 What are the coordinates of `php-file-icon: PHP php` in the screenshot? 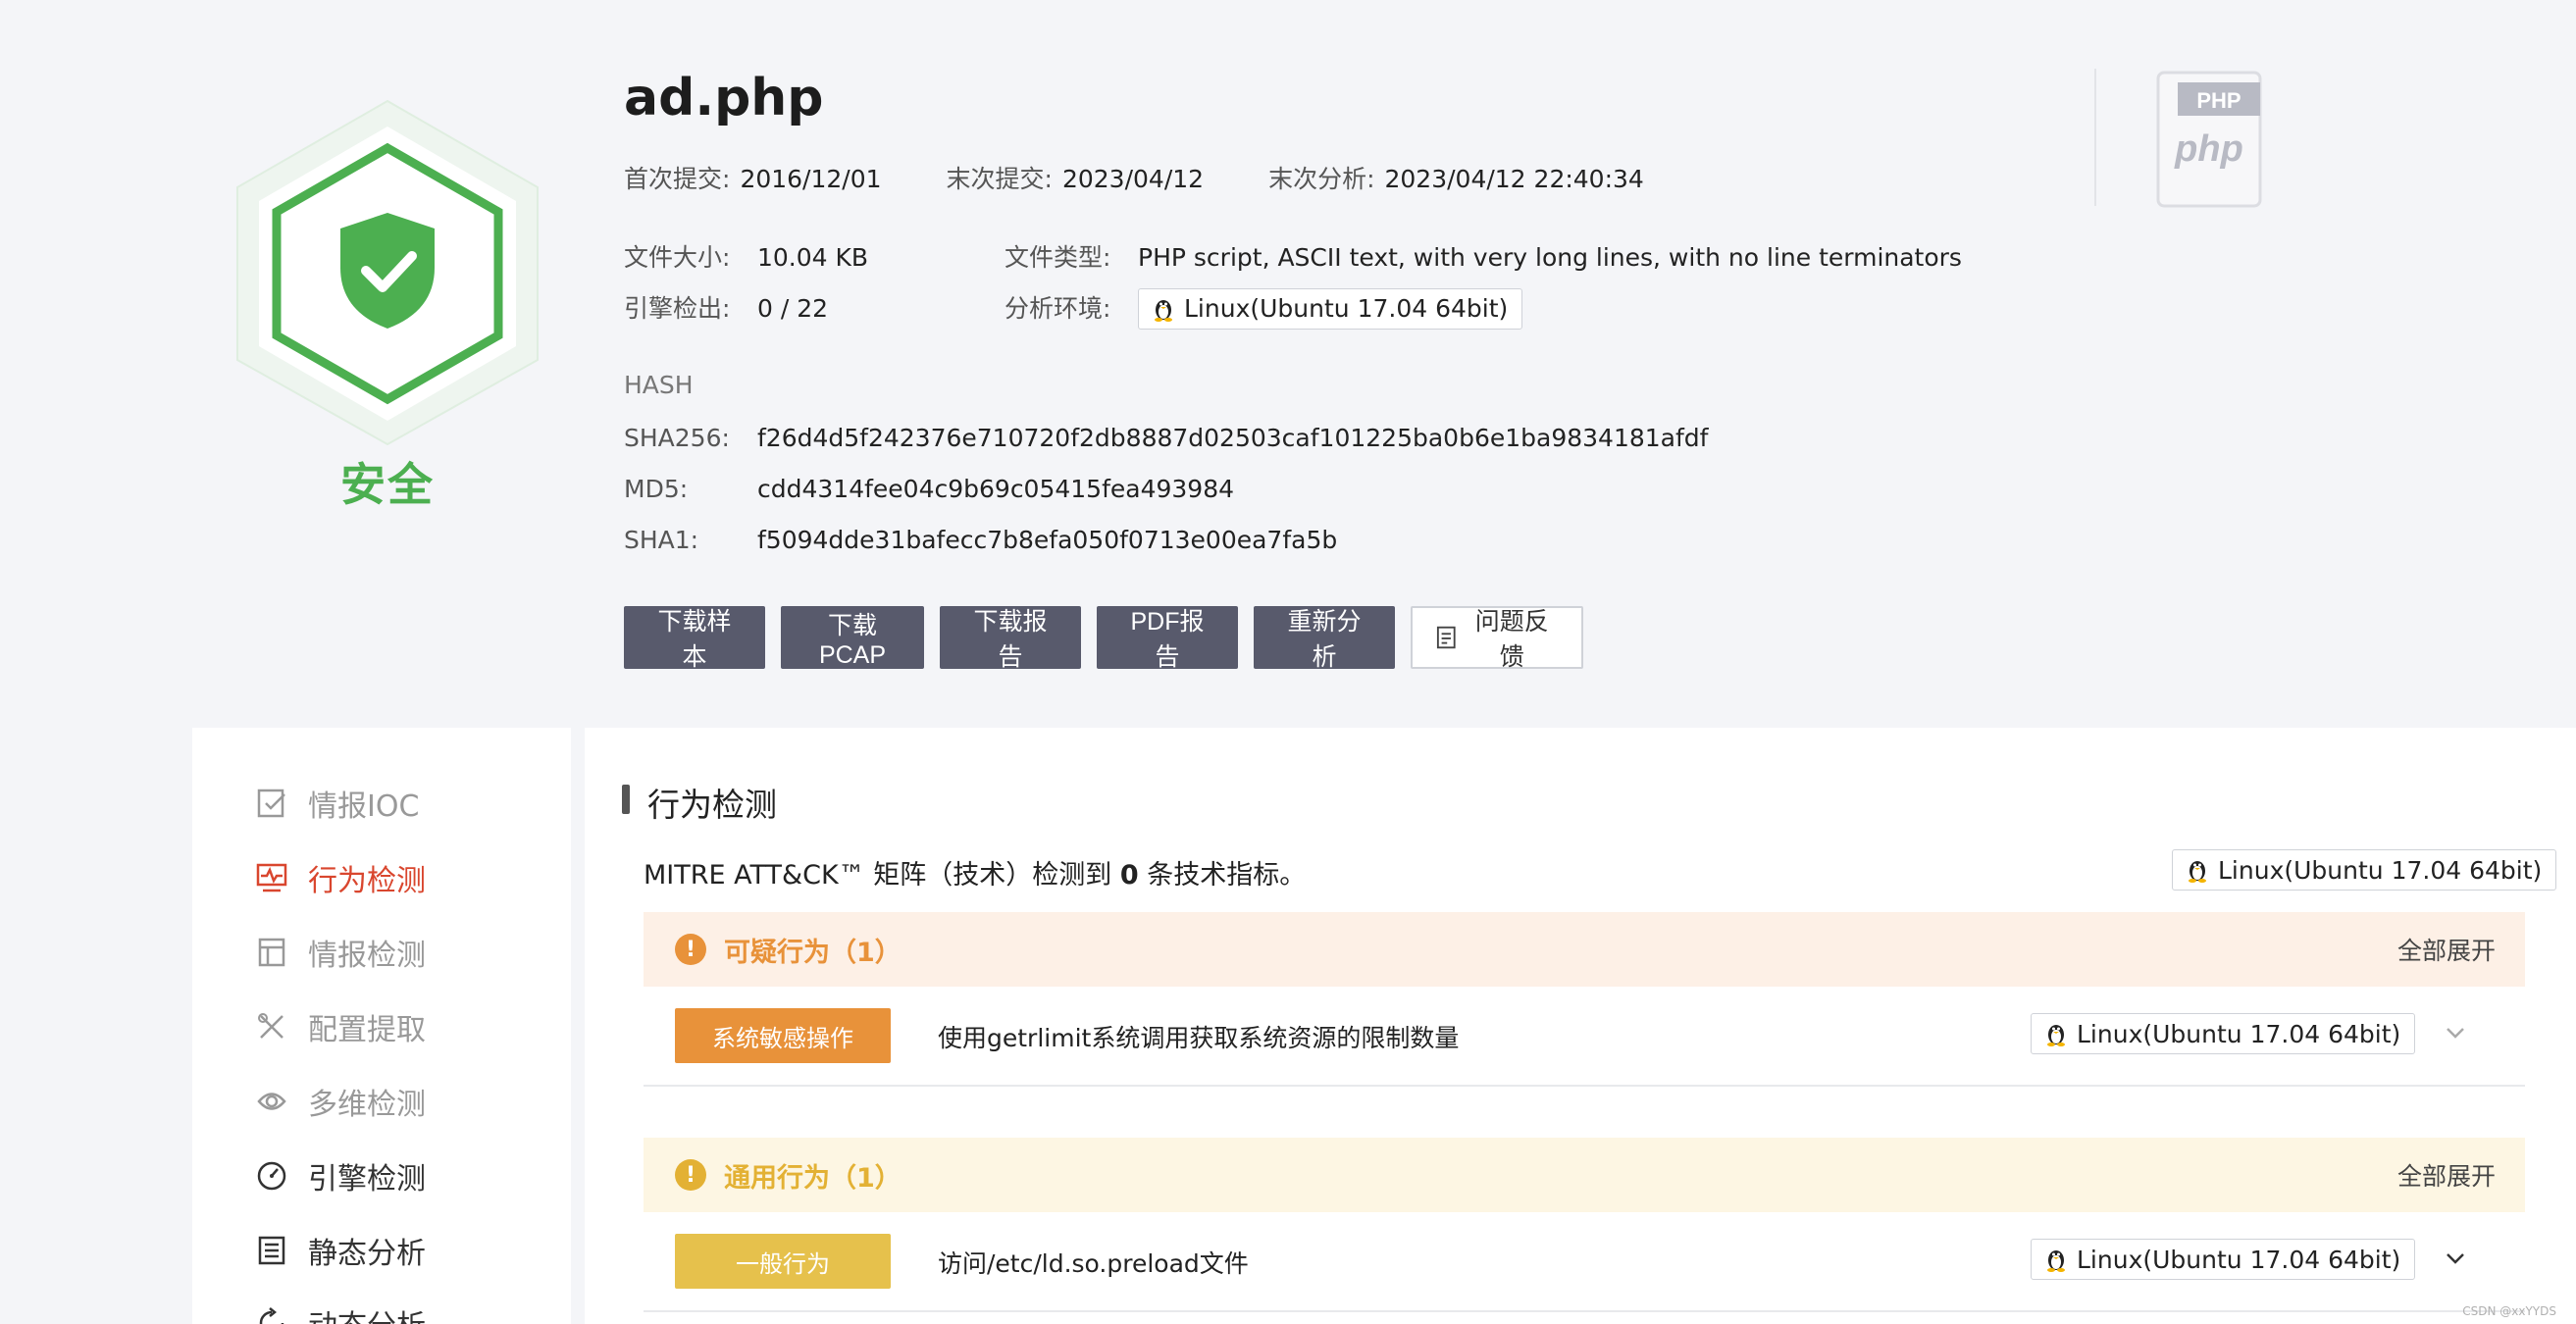 It's located at (2209, 139).